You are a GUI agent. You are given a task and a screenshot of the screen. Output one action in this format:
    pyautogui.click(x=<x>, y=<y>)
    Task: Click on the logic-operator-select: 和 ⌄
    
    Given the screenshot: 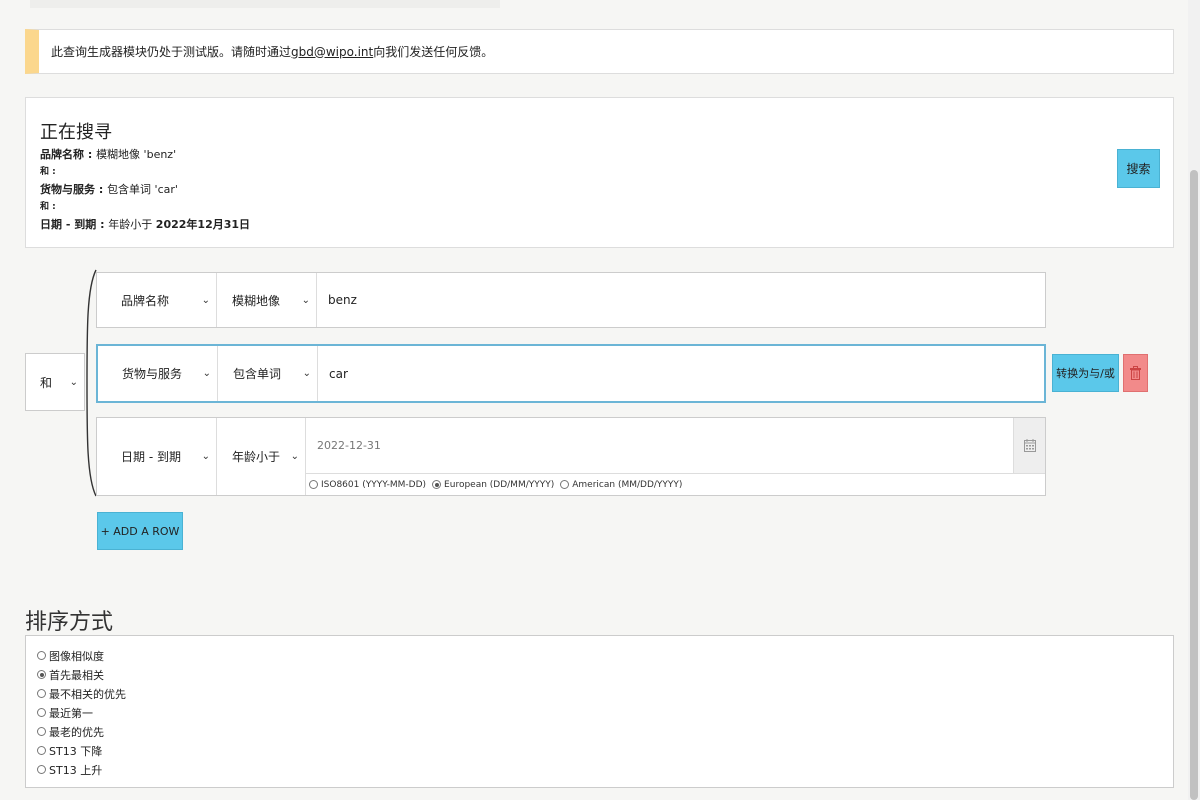 What is the action you would take?
    pyautogui.click(x=55, y=382)
    